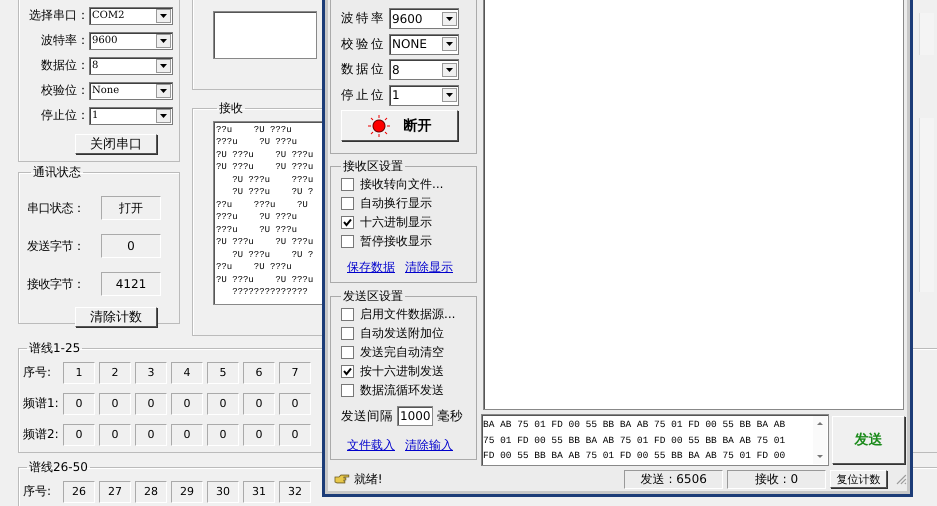  Describe the element at coordinates (369, 479) in the screenshot. I see `status-message: 就绪!` at that location.